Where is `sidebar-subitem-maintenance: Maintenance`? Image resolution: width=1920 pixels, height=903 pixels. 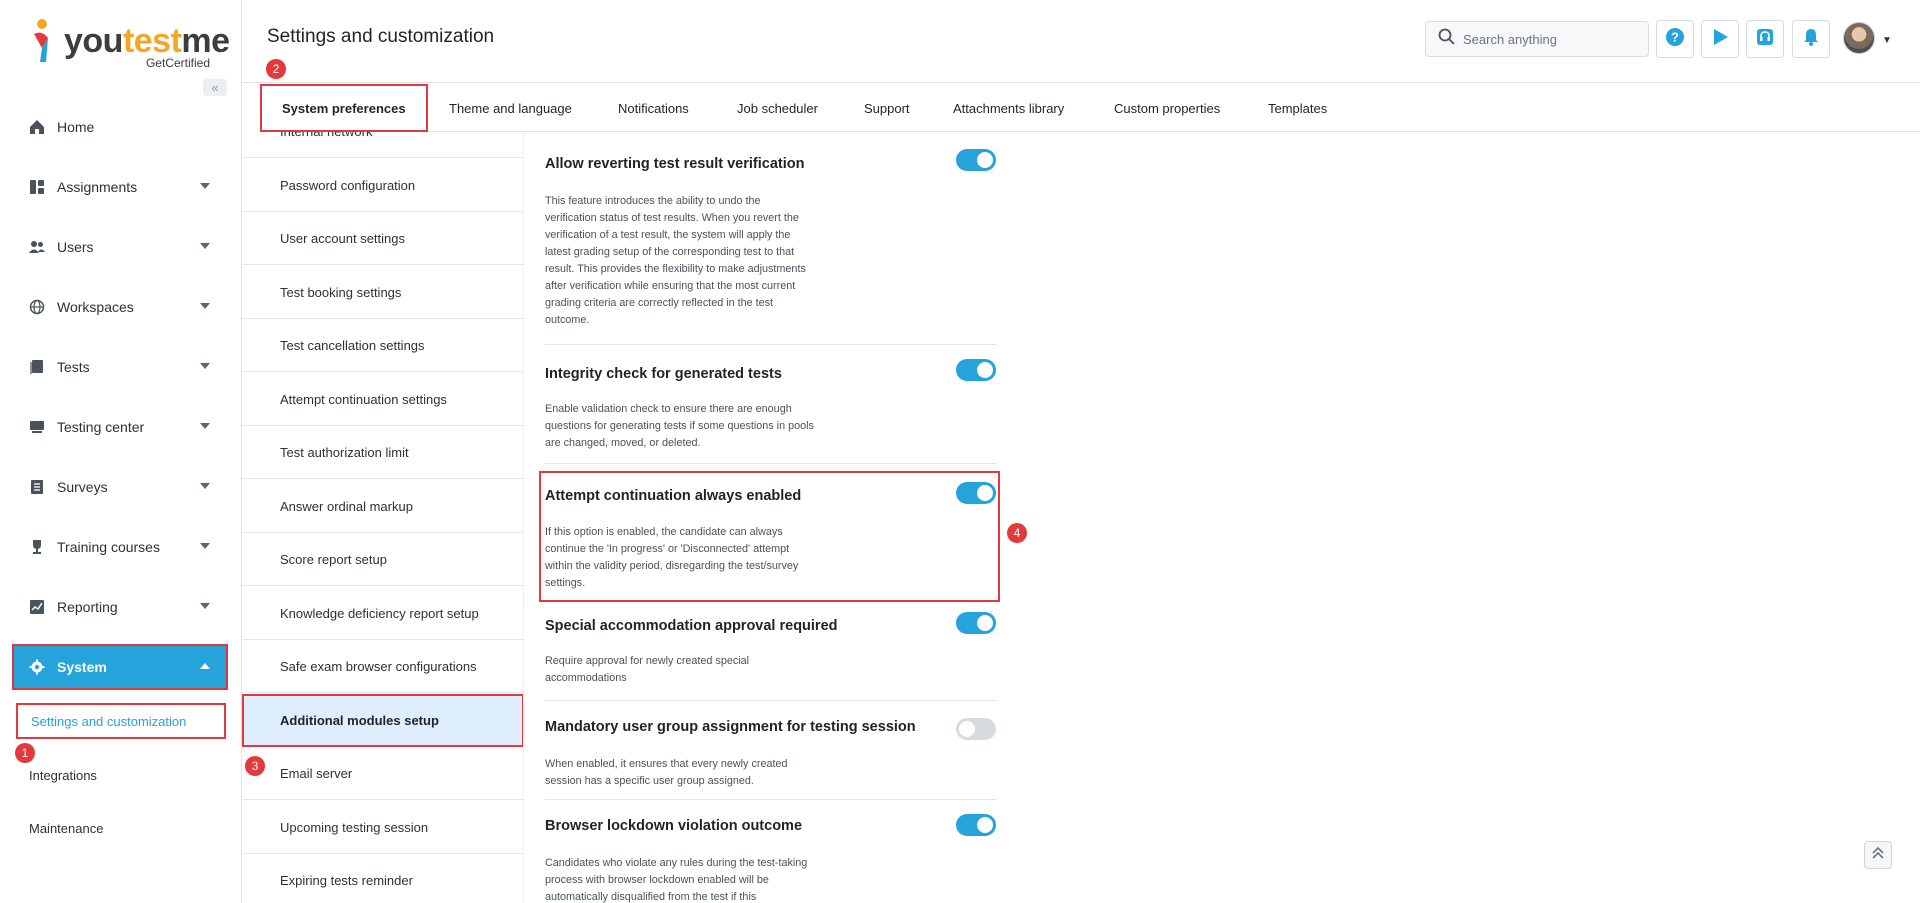 sidebar-subitem-maintenance: Maintenance is located at coordinates (121, 828).